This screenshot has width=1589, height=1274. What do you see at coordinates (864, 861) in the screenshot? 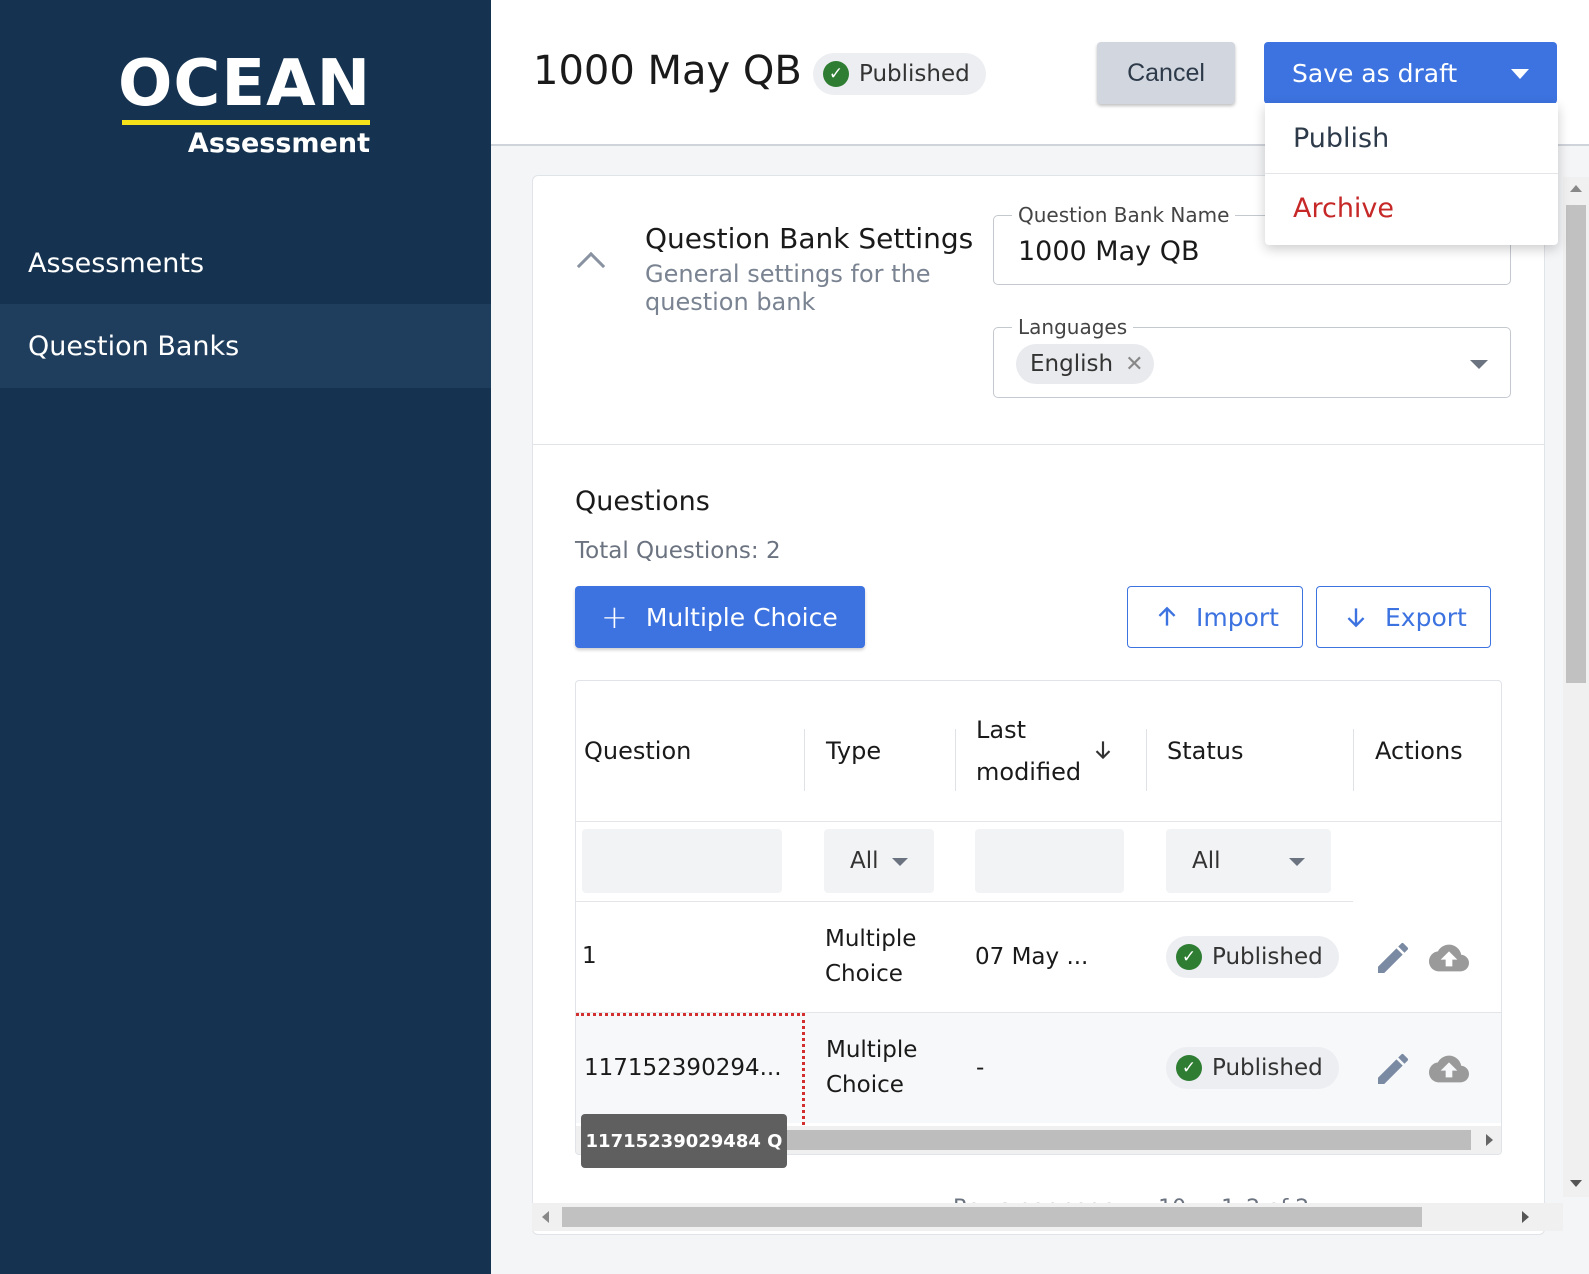
I see `type-filter-value: All` at bounding box center [864, 861].